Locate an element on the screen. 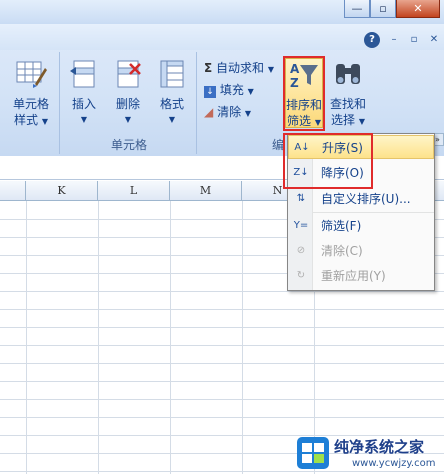 The width and height of the screenshot is (444, 474). menu-item-reapply: ↻ 重新应用(Y) is located at coordinates (361, 276).